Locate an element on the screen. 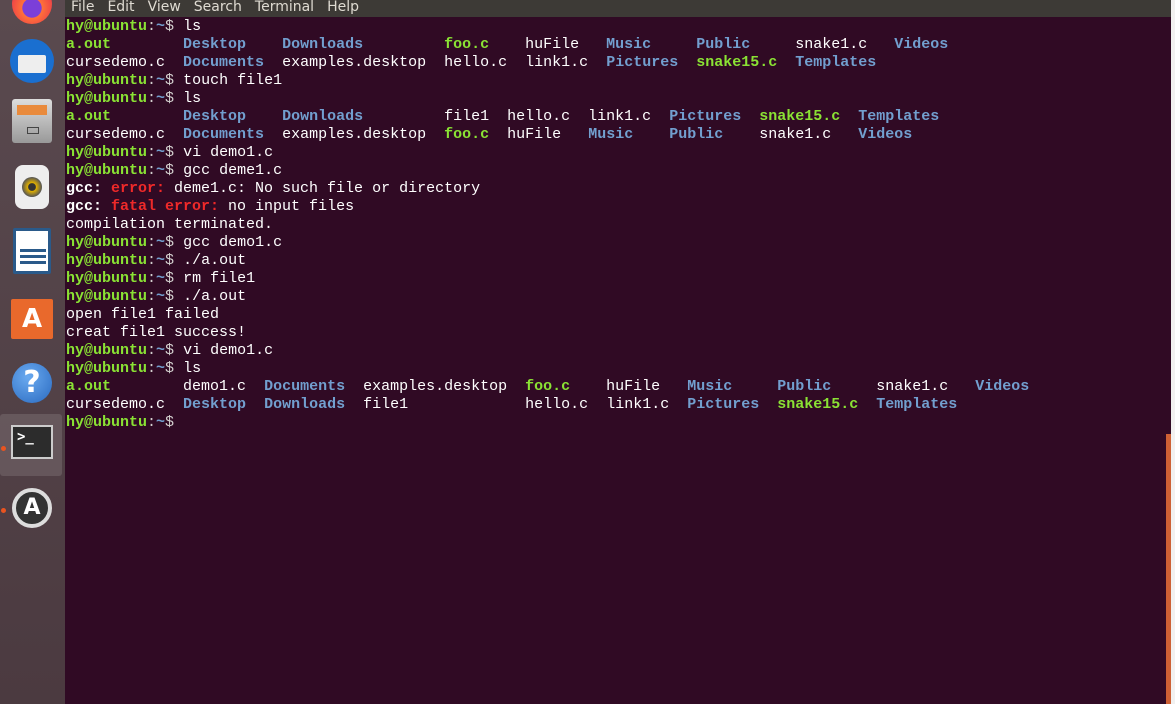  menu-file: File is located at coordinates (82, 7).